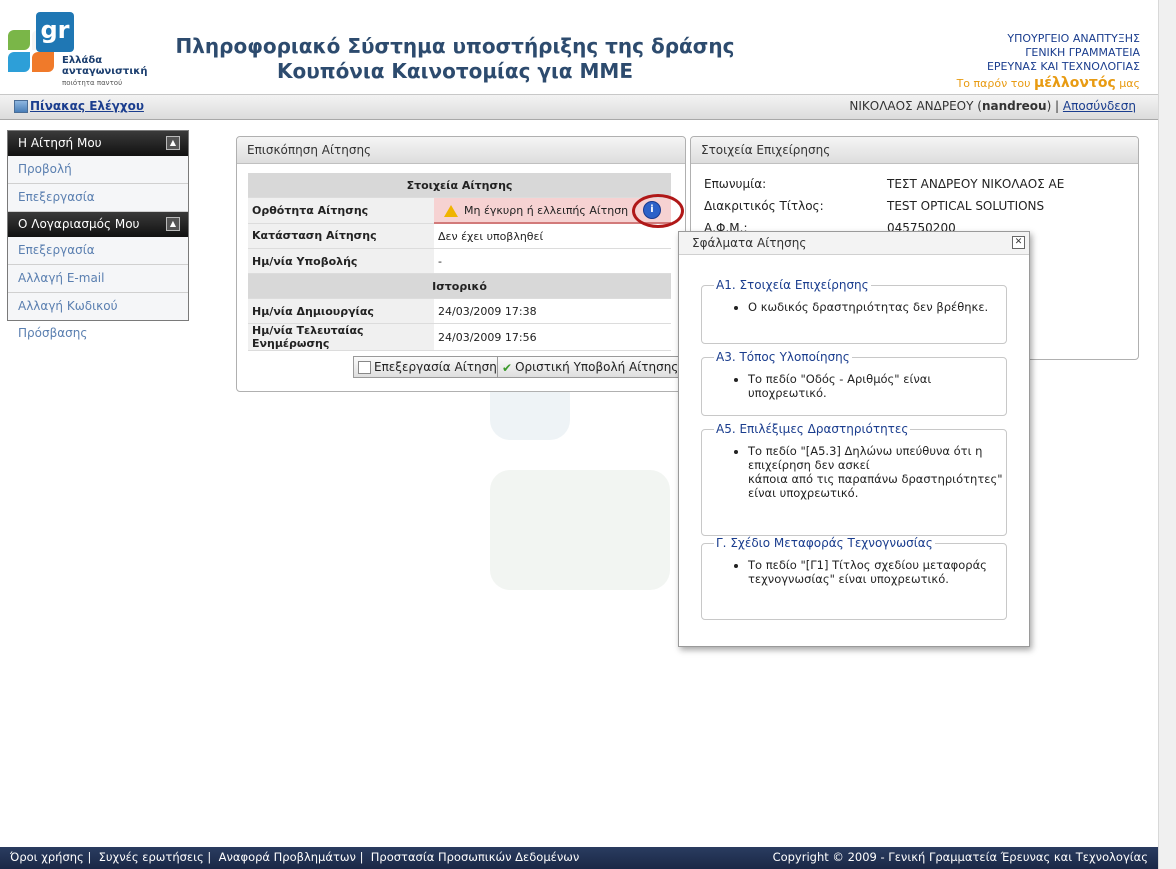 This screenshot has height=869, width=1176. What do you see at coordinates (55, 32) in the screenshot?
I see `gr-logo: gr` at bounding box center [55, 32].